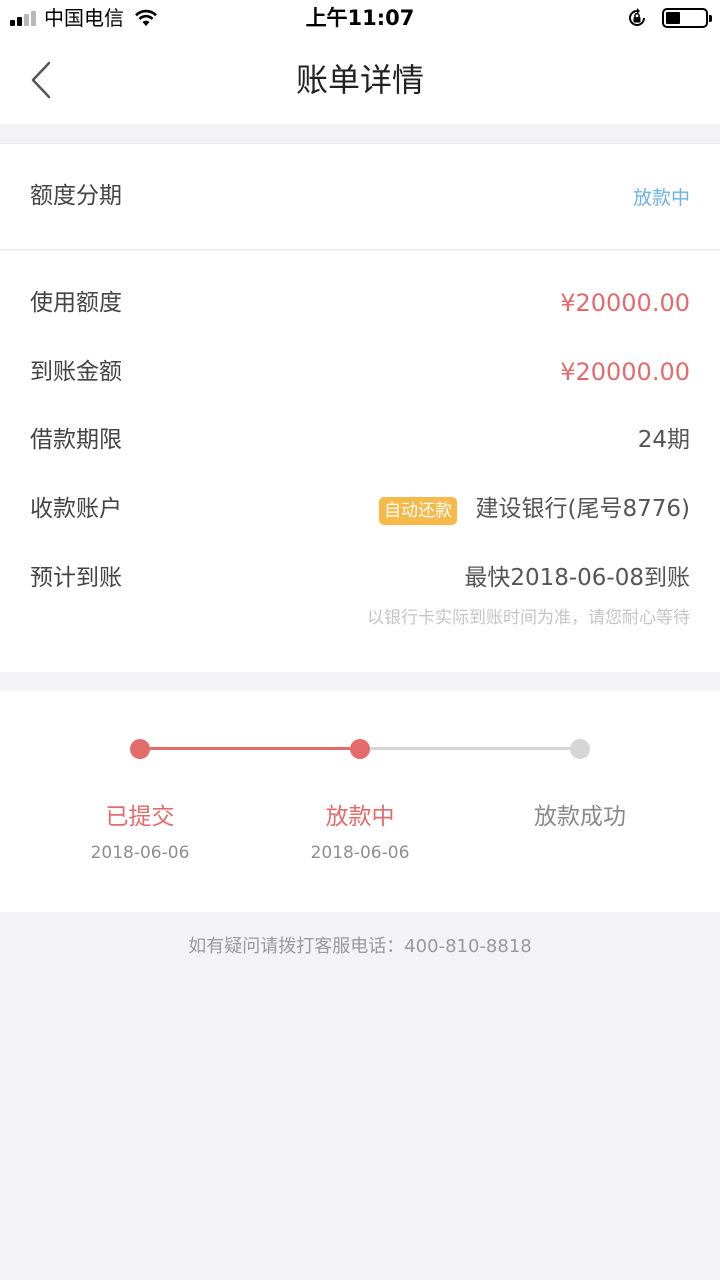 The image size is (720, 1280). What do you see at coordinates (663, 440) in the screenshot?
I see `loan-term-value: 24期` at bounding box center [663, 440].